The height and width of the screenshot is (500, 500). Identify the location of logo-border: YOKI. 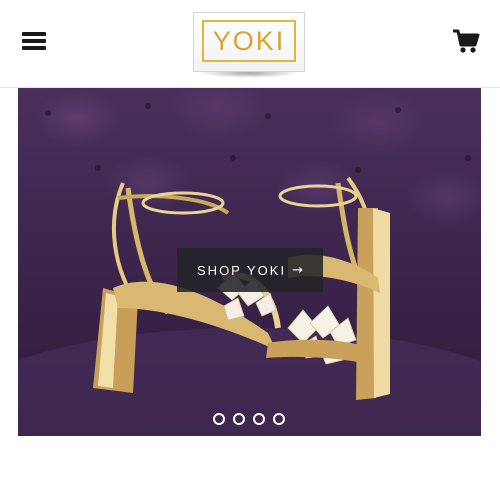
(249, 41).